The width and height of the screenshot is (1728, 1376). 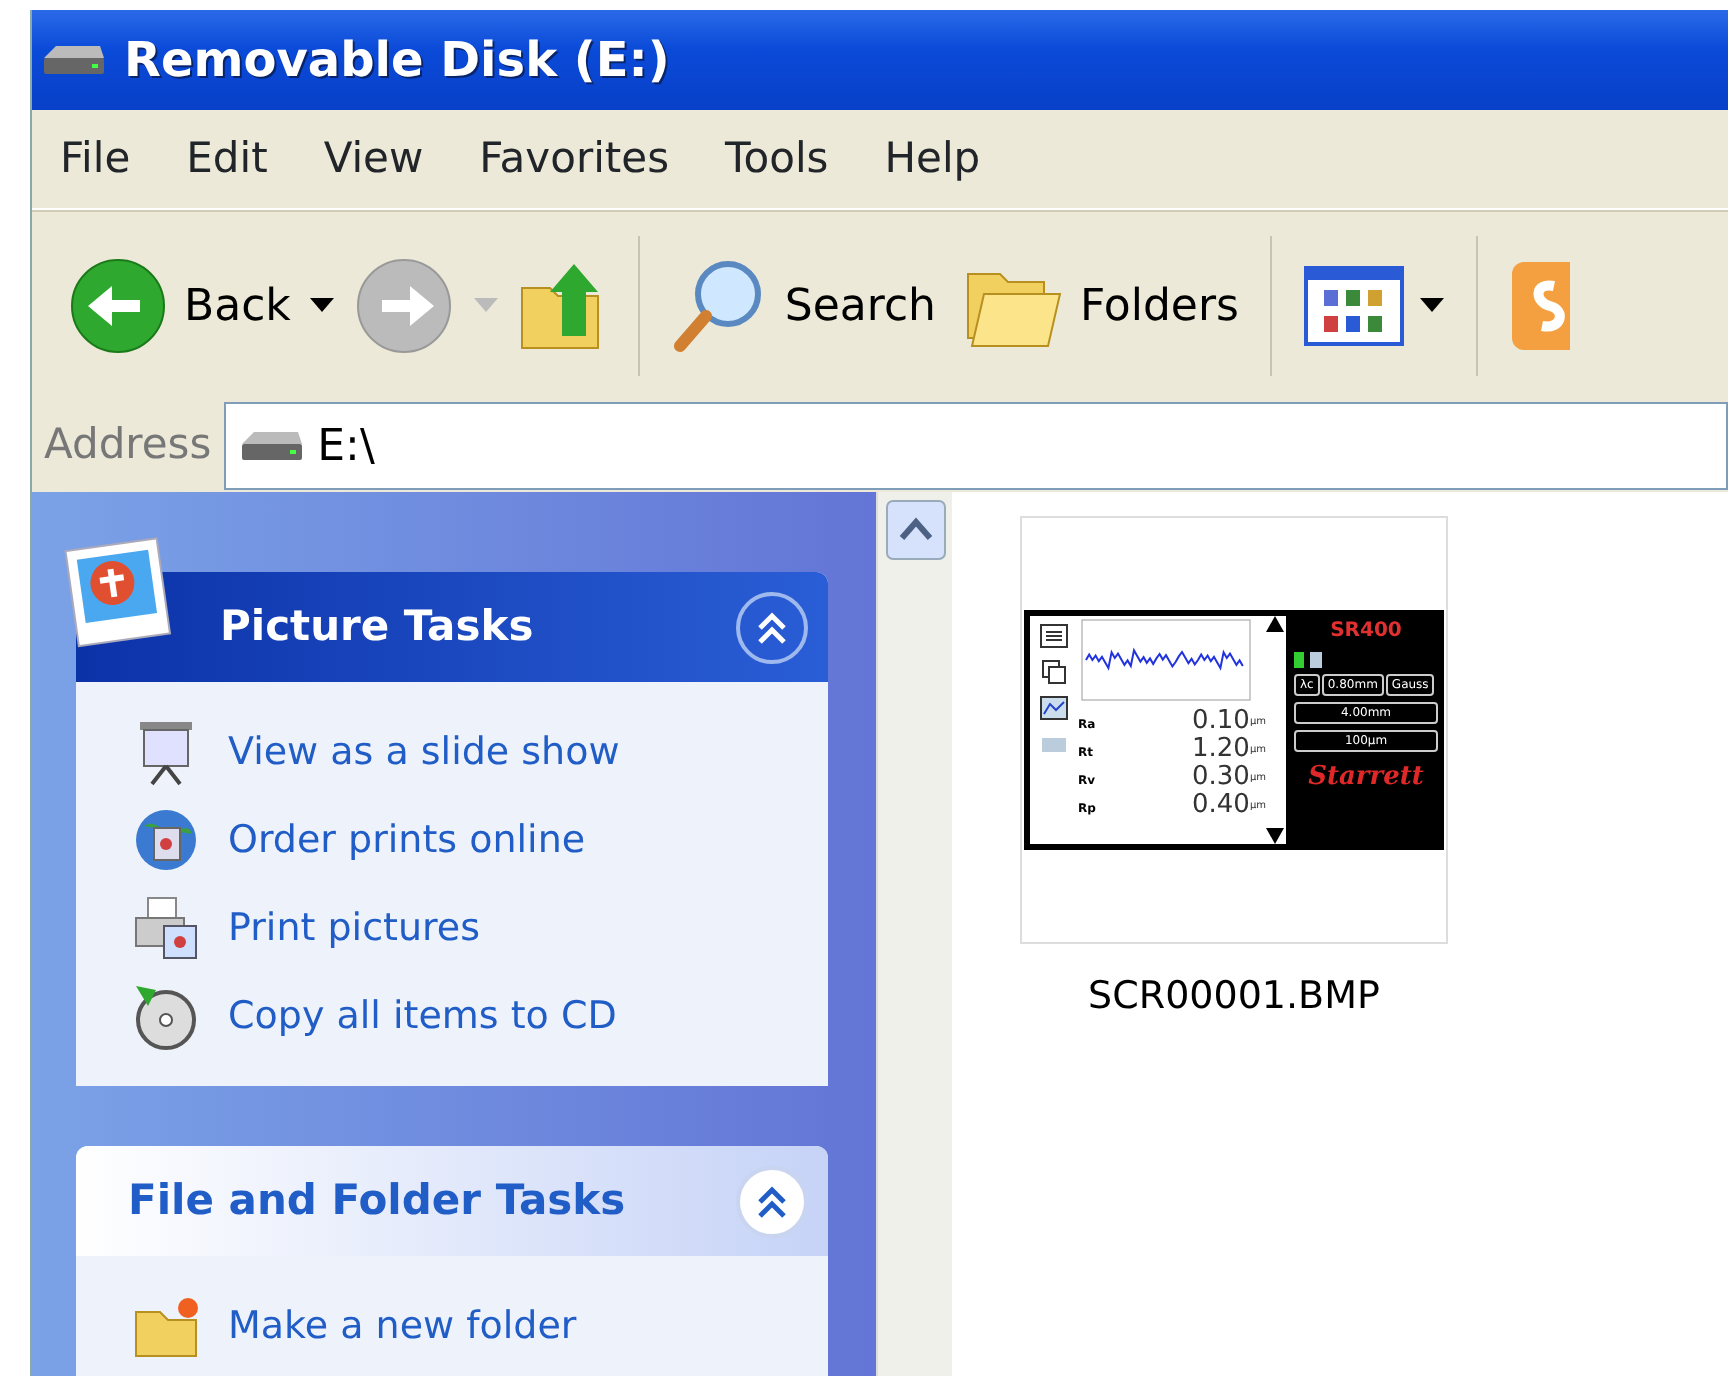 I want to click on battery-icon, so click(x=1310, y=660).